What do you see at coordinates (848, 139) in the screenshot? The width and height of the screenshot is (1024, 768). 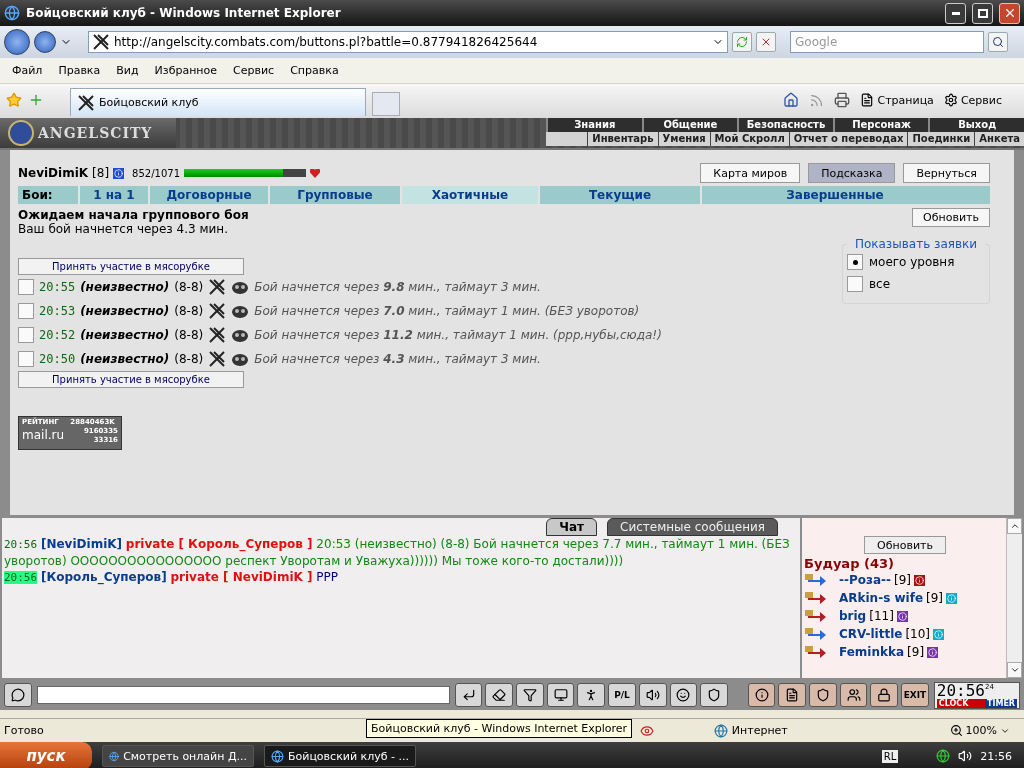 I see `nav-link: Отчет о переводах` at bounding box center [848, 139].